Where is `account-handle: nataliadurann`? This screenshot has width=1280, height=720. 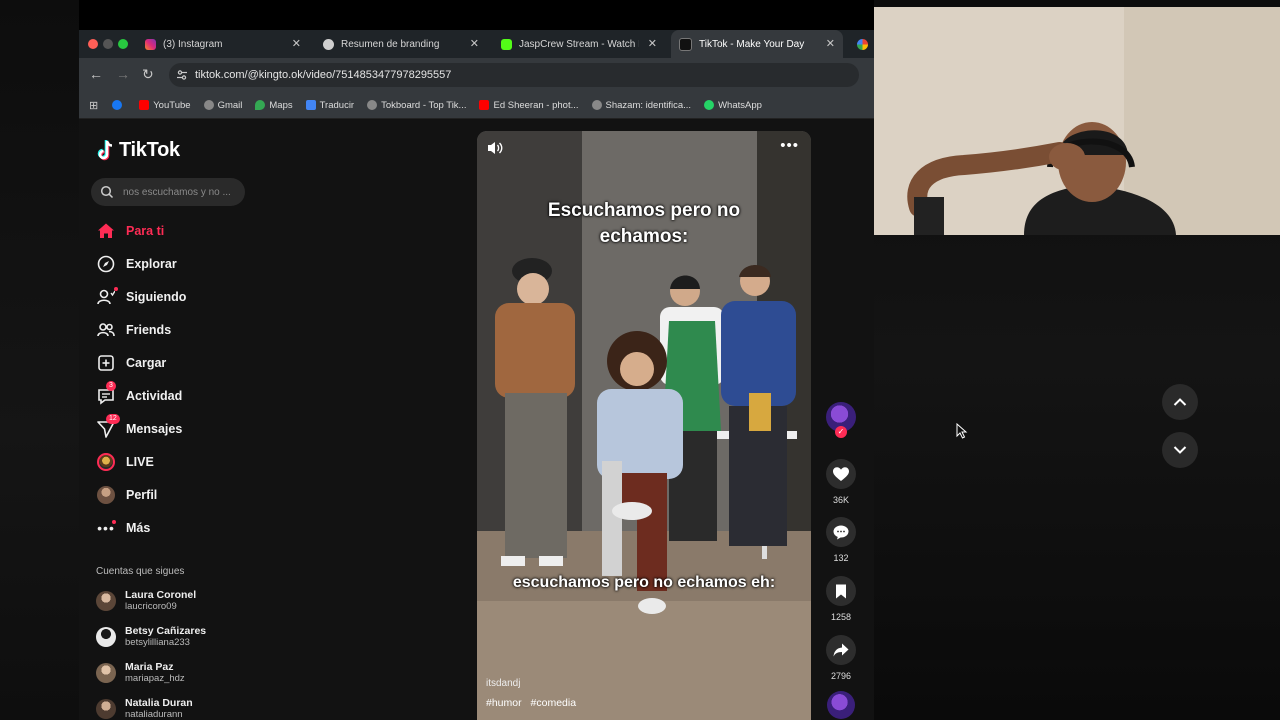
account-handle: nataliadurann is located at coordinates (154, 714).